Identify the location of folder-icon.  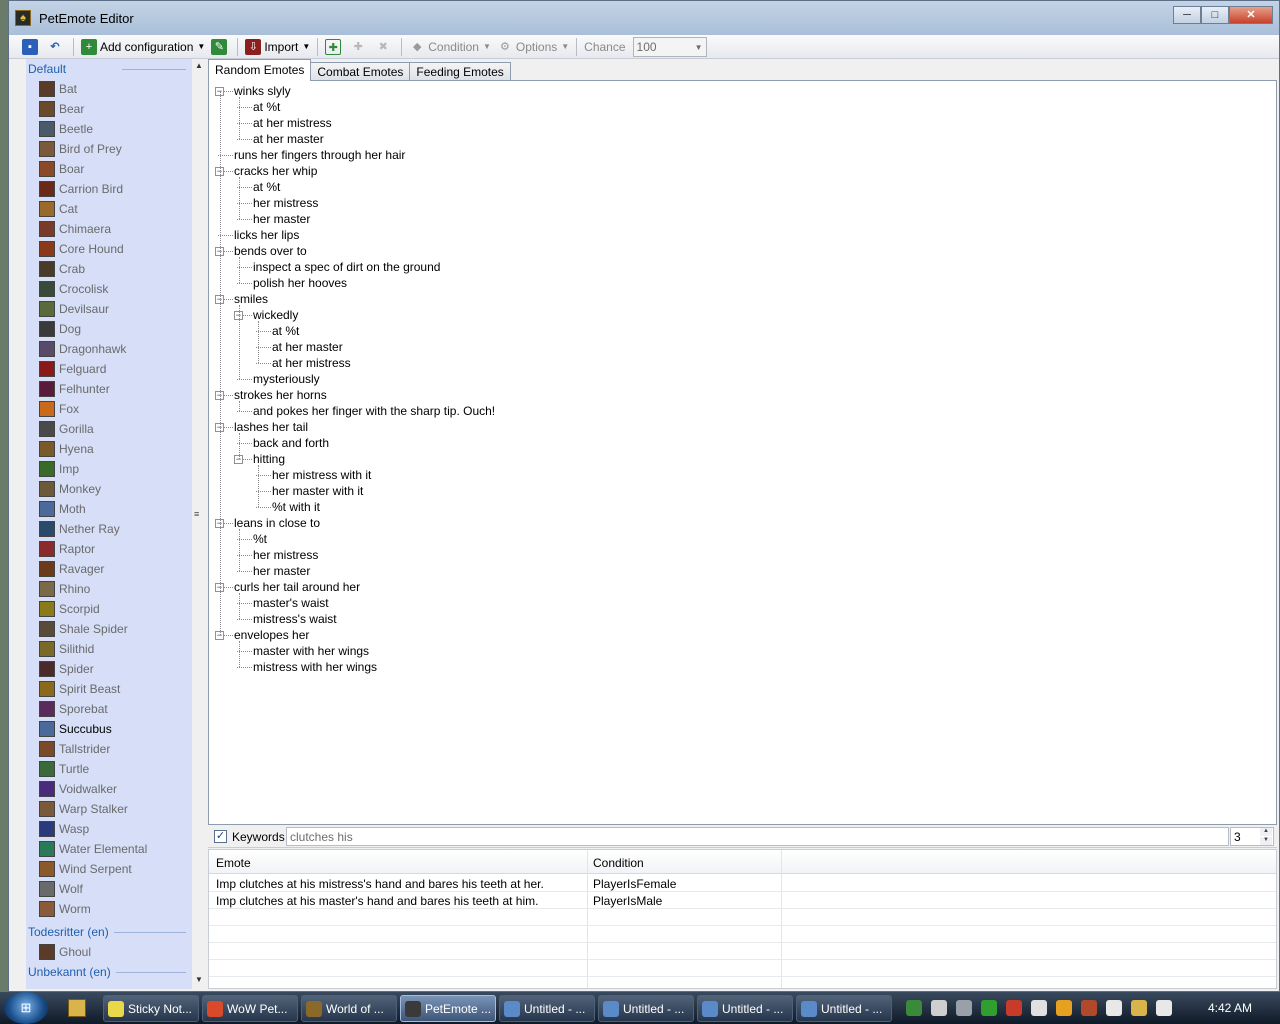
(77, 1008).